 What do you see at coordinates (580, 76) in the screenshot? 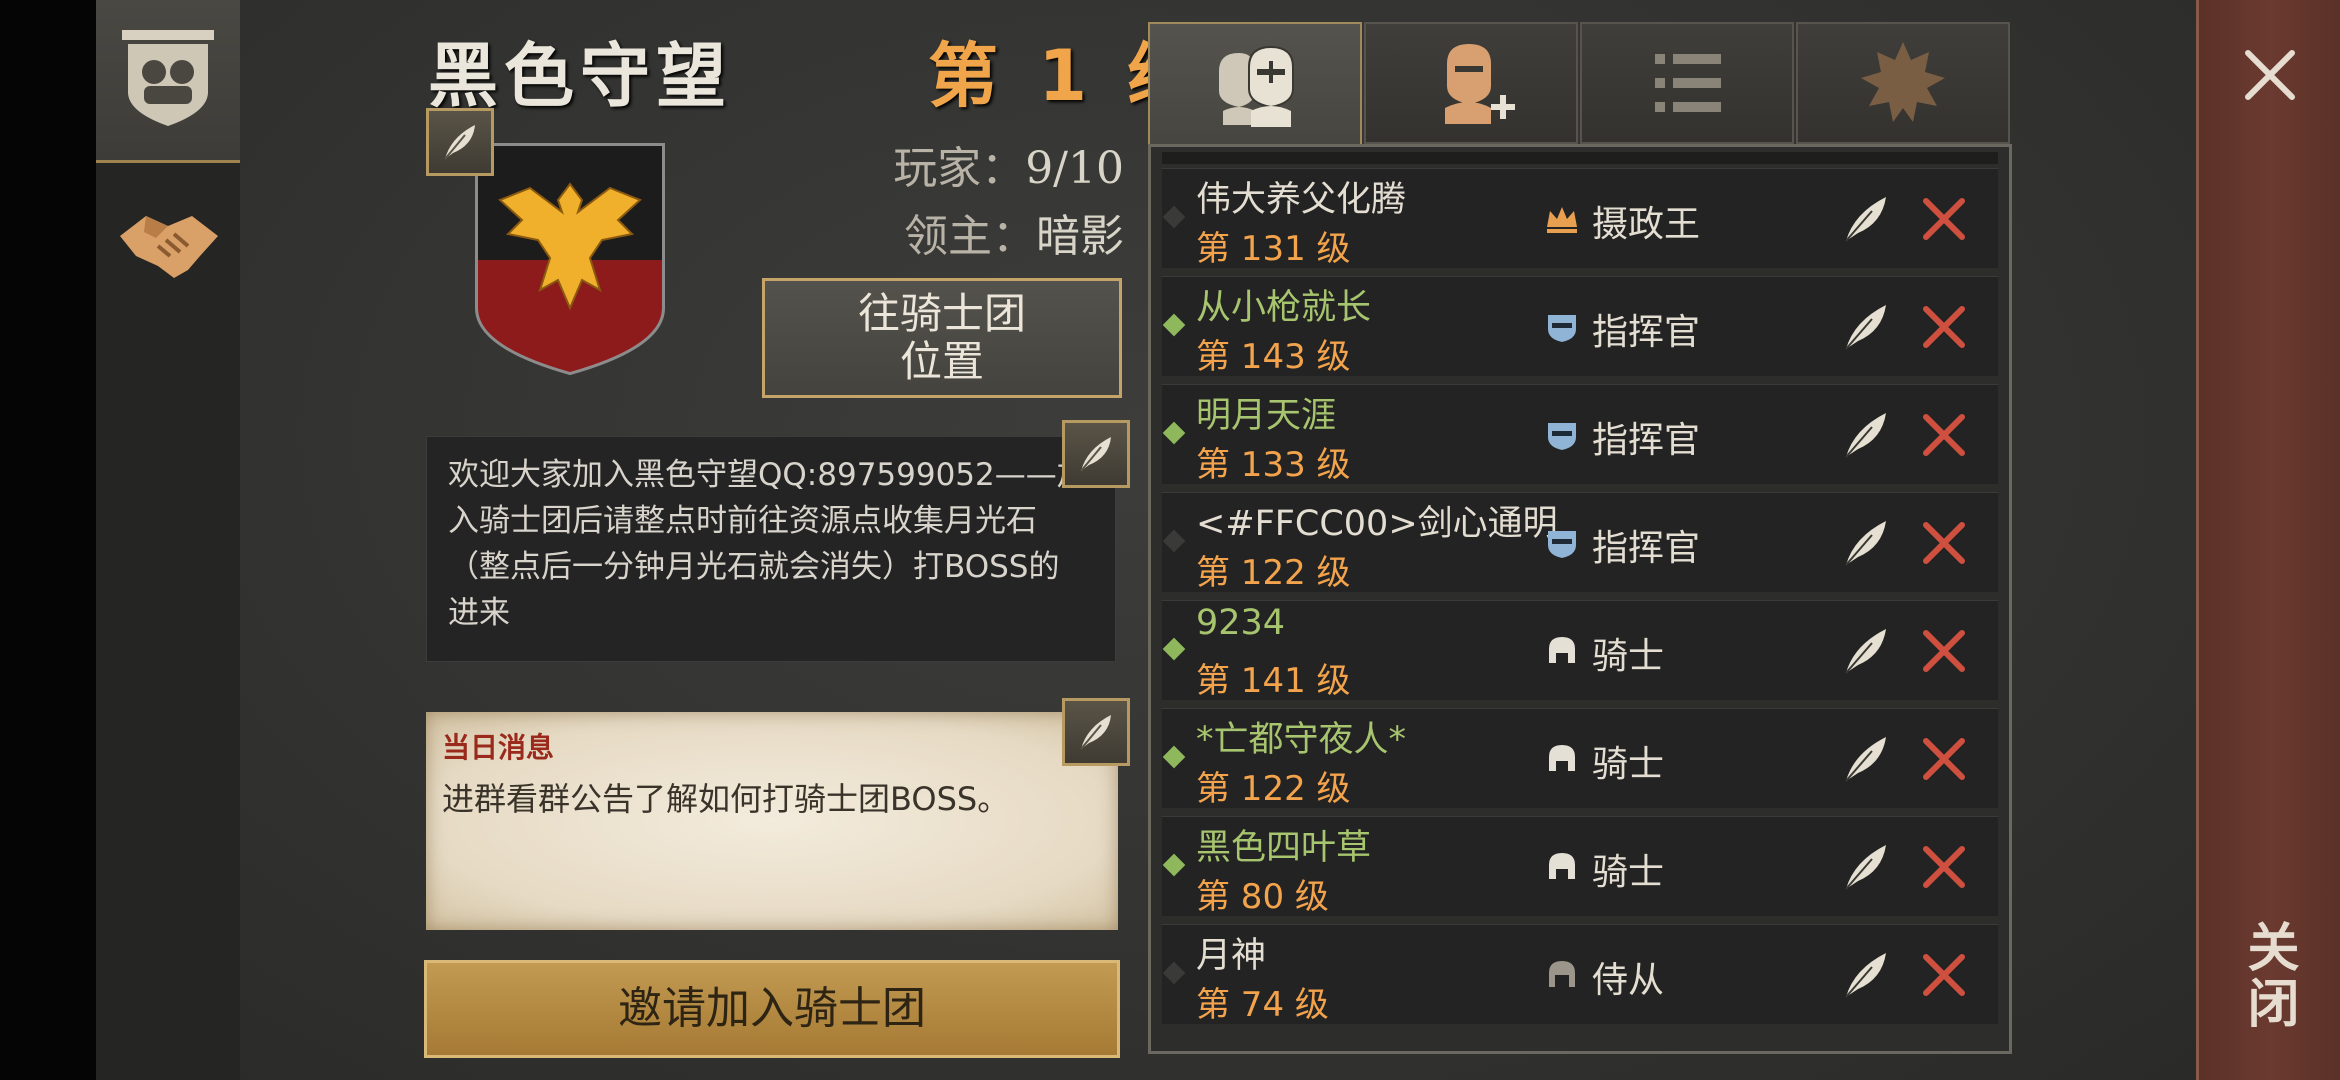
I see `guild-name: 黑色守望` at bounding box center [580, 76].